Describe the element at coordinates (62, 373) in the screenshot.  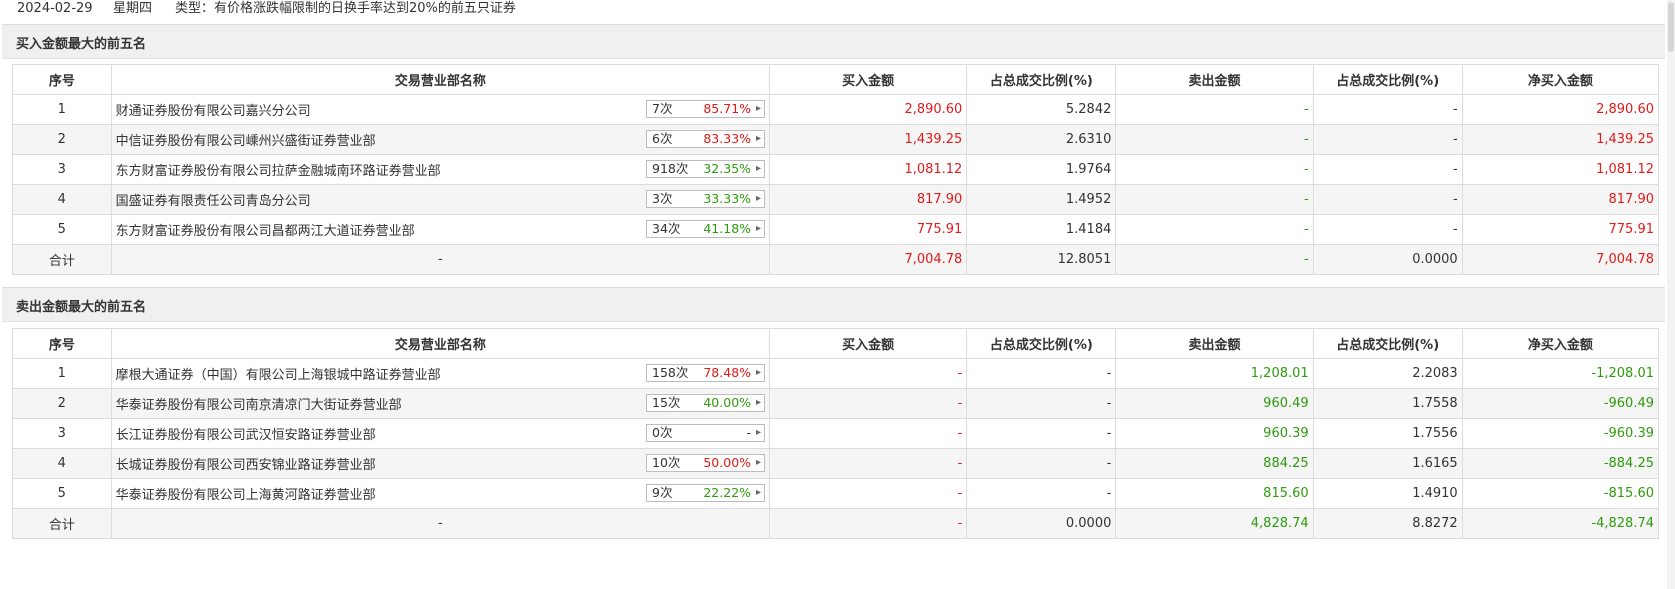
I see `row-number: 1` at that location.